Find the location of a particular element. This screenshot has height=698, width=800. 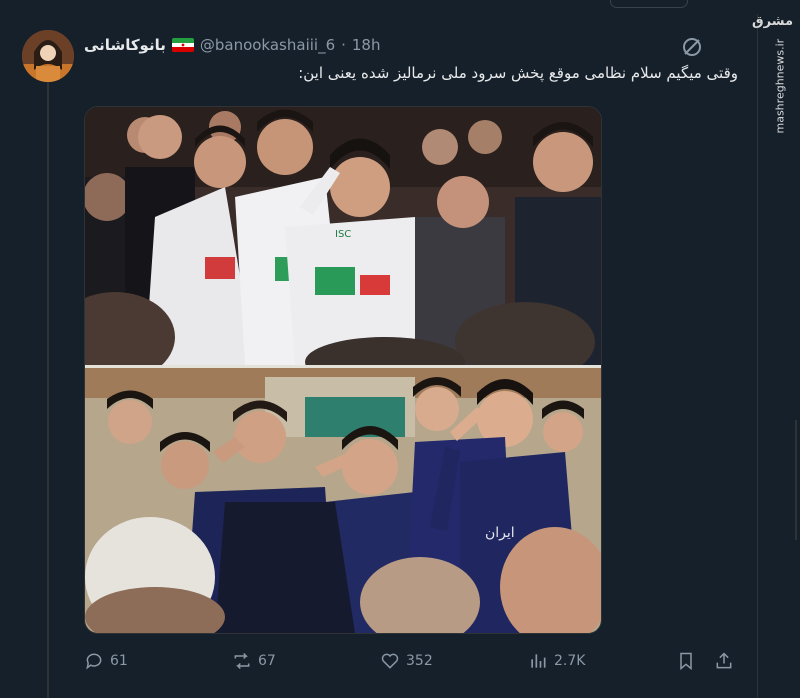

jersey-text: ایران is located at coordinates (500, 533).